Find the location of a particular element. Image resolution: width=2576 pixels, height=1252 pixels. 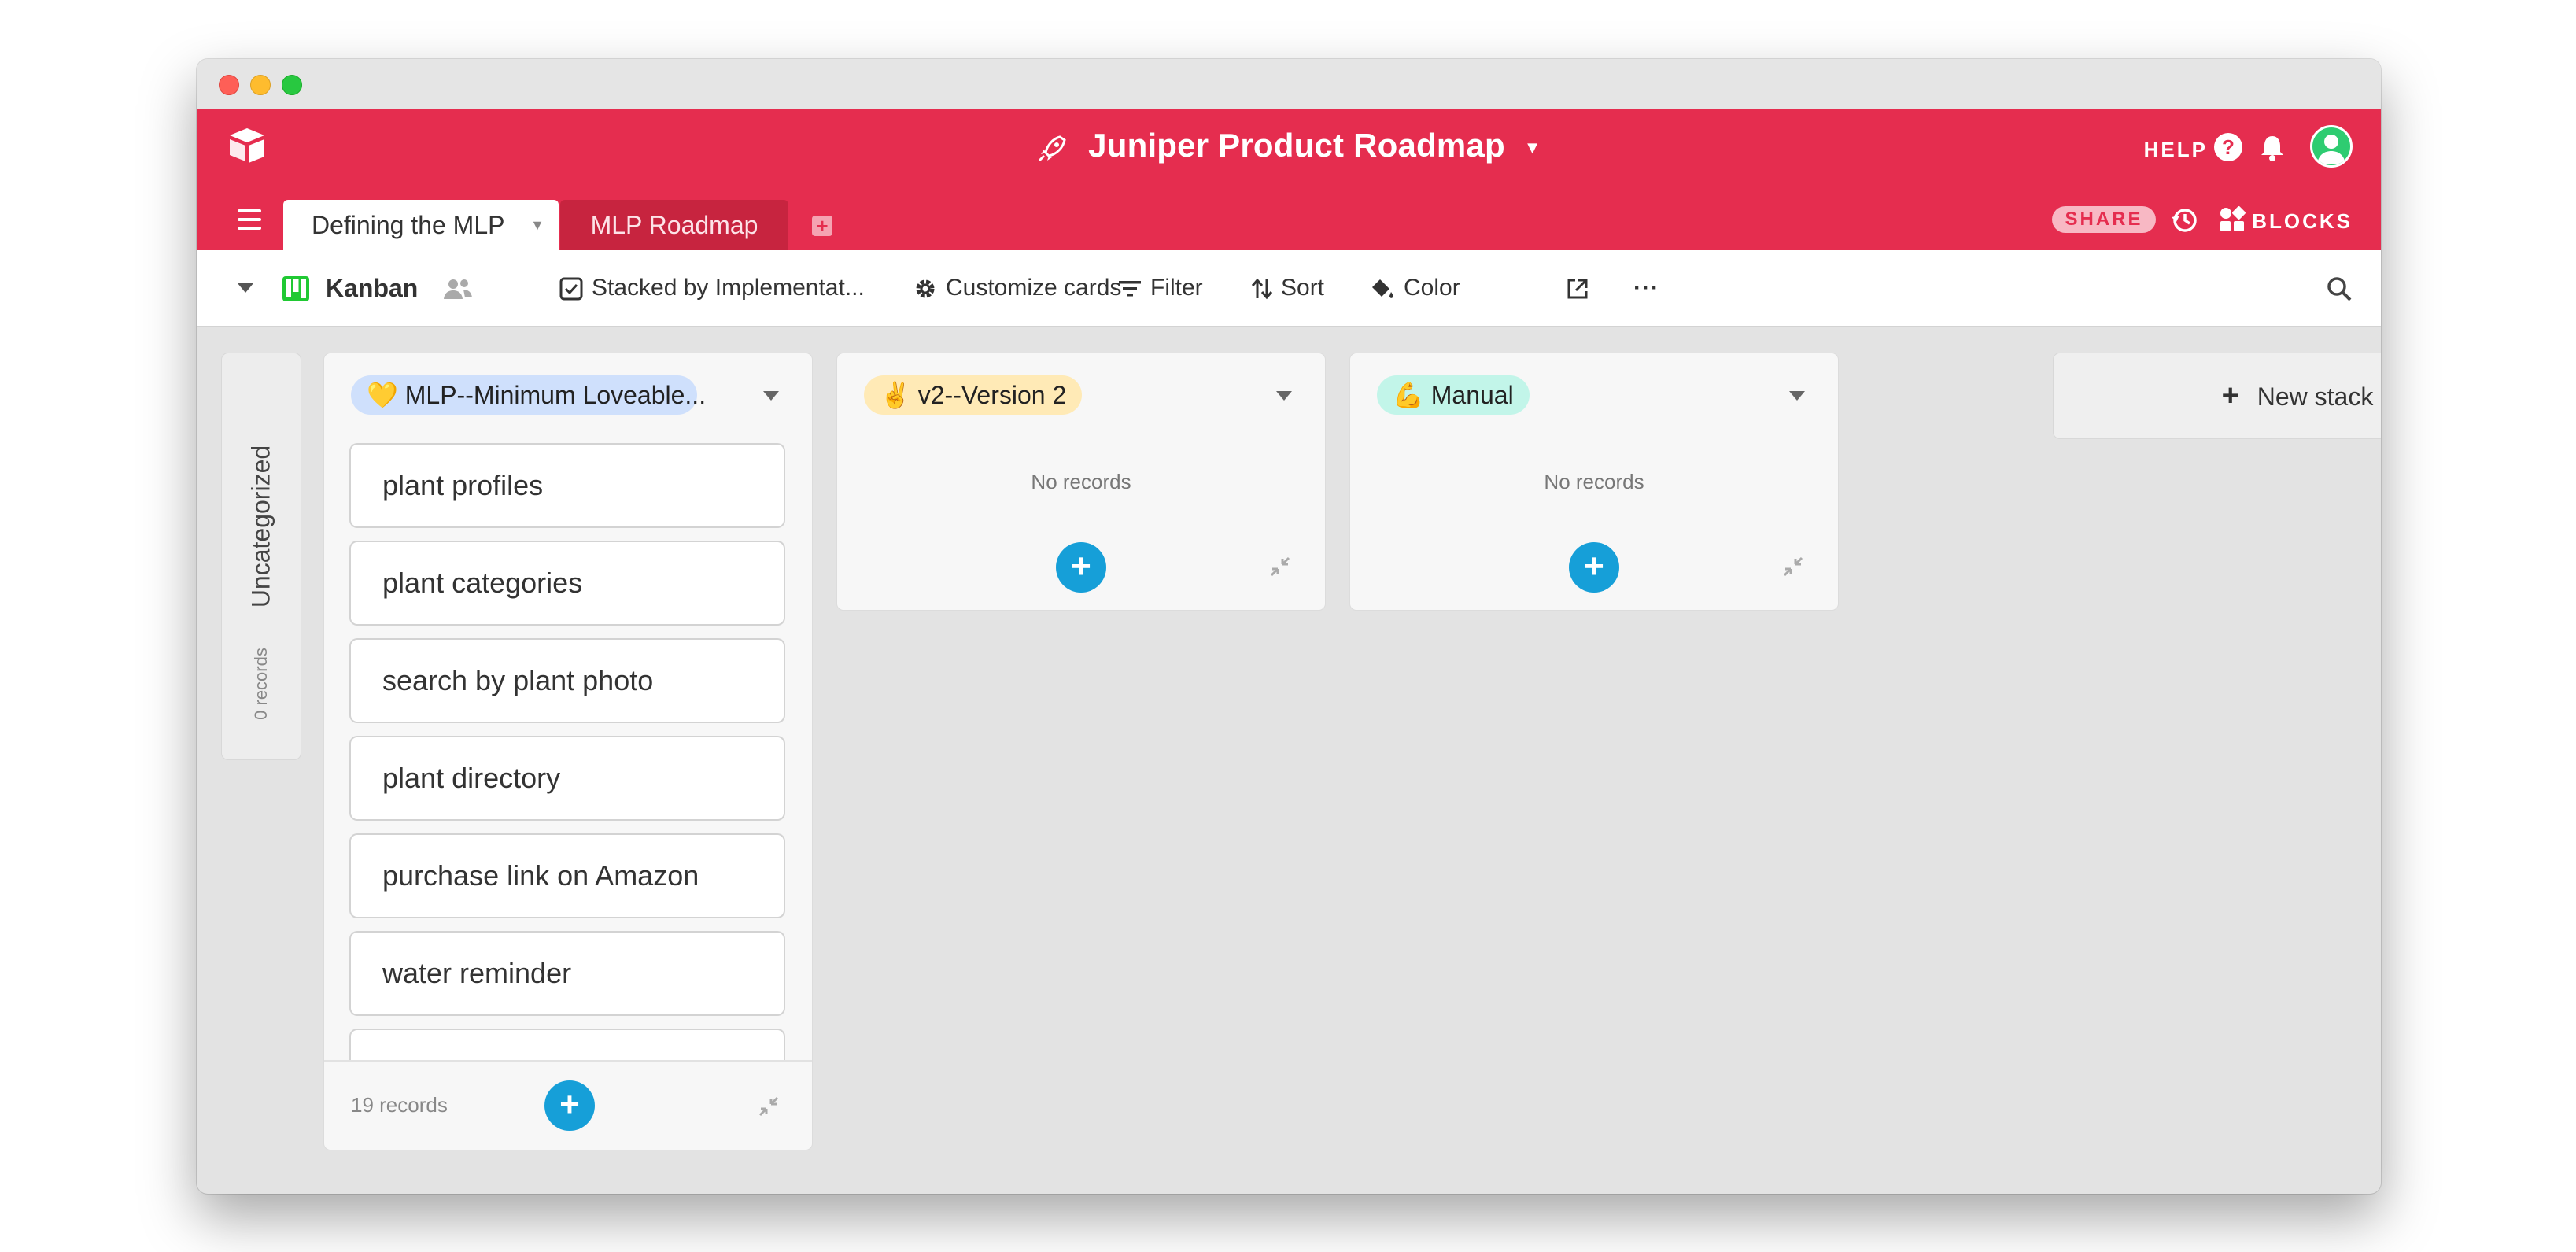

stack-header: 💪 Manual is located at coordinates (1594, 396).